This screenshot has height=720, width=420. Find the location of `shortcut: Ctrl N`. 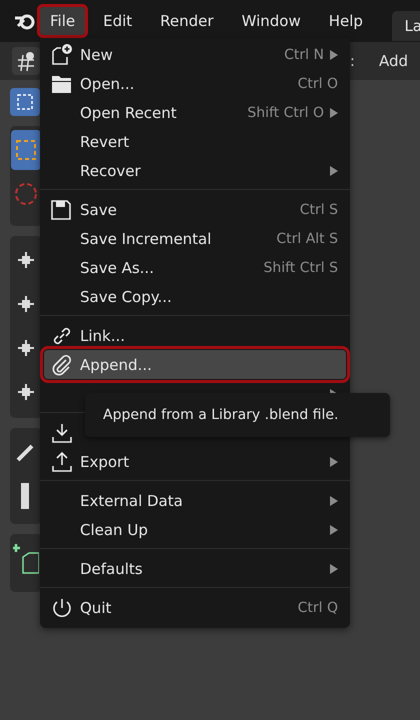

shortcut: Ctrl N is located at coordinates (304, 54).